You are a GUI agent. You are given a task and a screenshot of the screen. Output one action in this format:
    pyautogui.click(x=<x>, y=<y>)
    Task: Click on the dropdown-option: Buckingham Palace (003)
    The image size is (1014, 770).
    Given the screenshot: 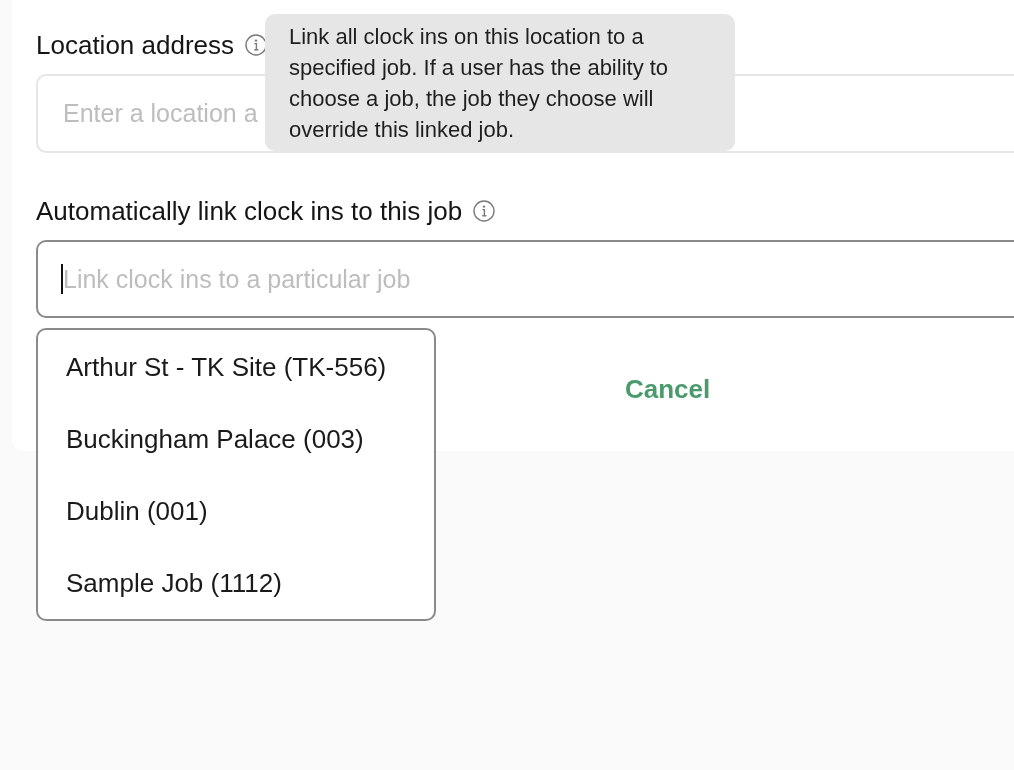 What is the action you would take?
    pyautogui.click(x=236, y=439)
    